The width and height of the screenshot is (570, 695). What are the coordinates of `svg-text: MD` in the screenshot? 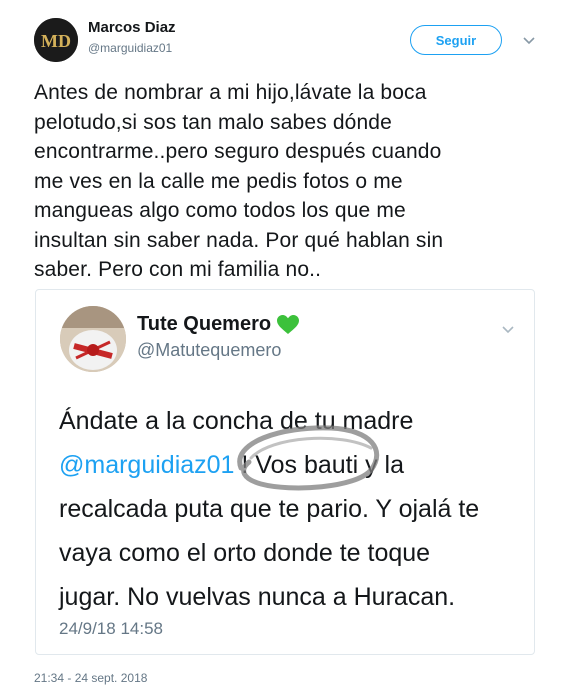 It's located at (56, 41).